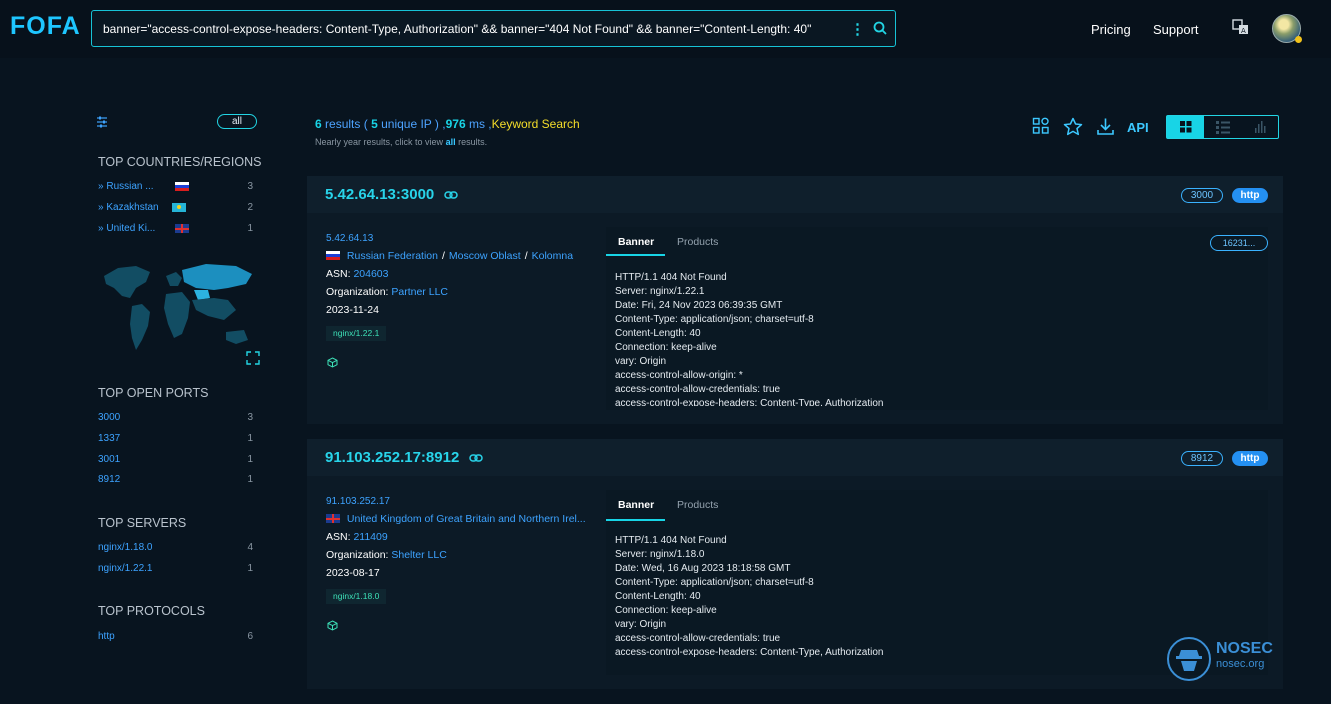 This screenshot has width=1331, height=704. I want to click on world-map, so click(176, 309).